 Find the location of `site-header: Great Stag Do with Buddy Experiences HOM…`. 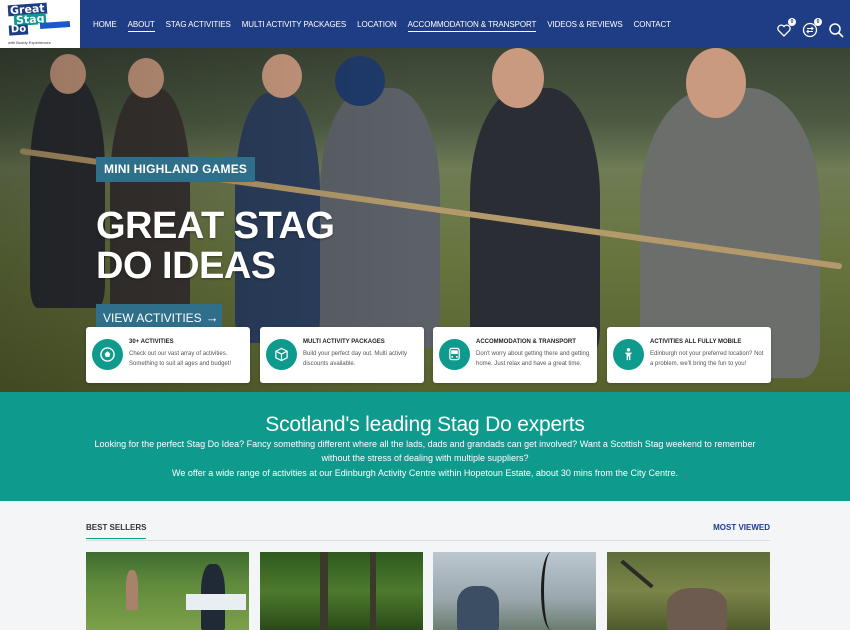

site-header: Great Stag Do with Buddy Experiences HOM… is located at coordinates (425, 24).